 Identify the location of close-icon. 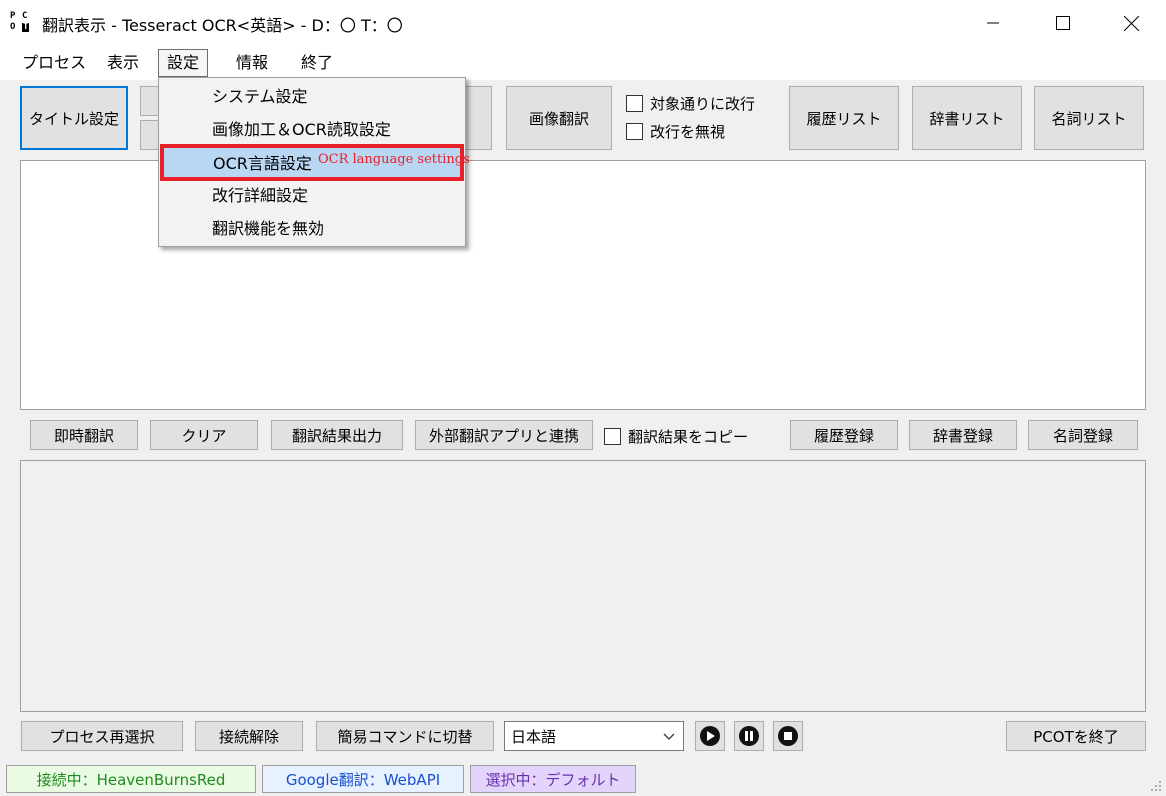
(1131, 23).